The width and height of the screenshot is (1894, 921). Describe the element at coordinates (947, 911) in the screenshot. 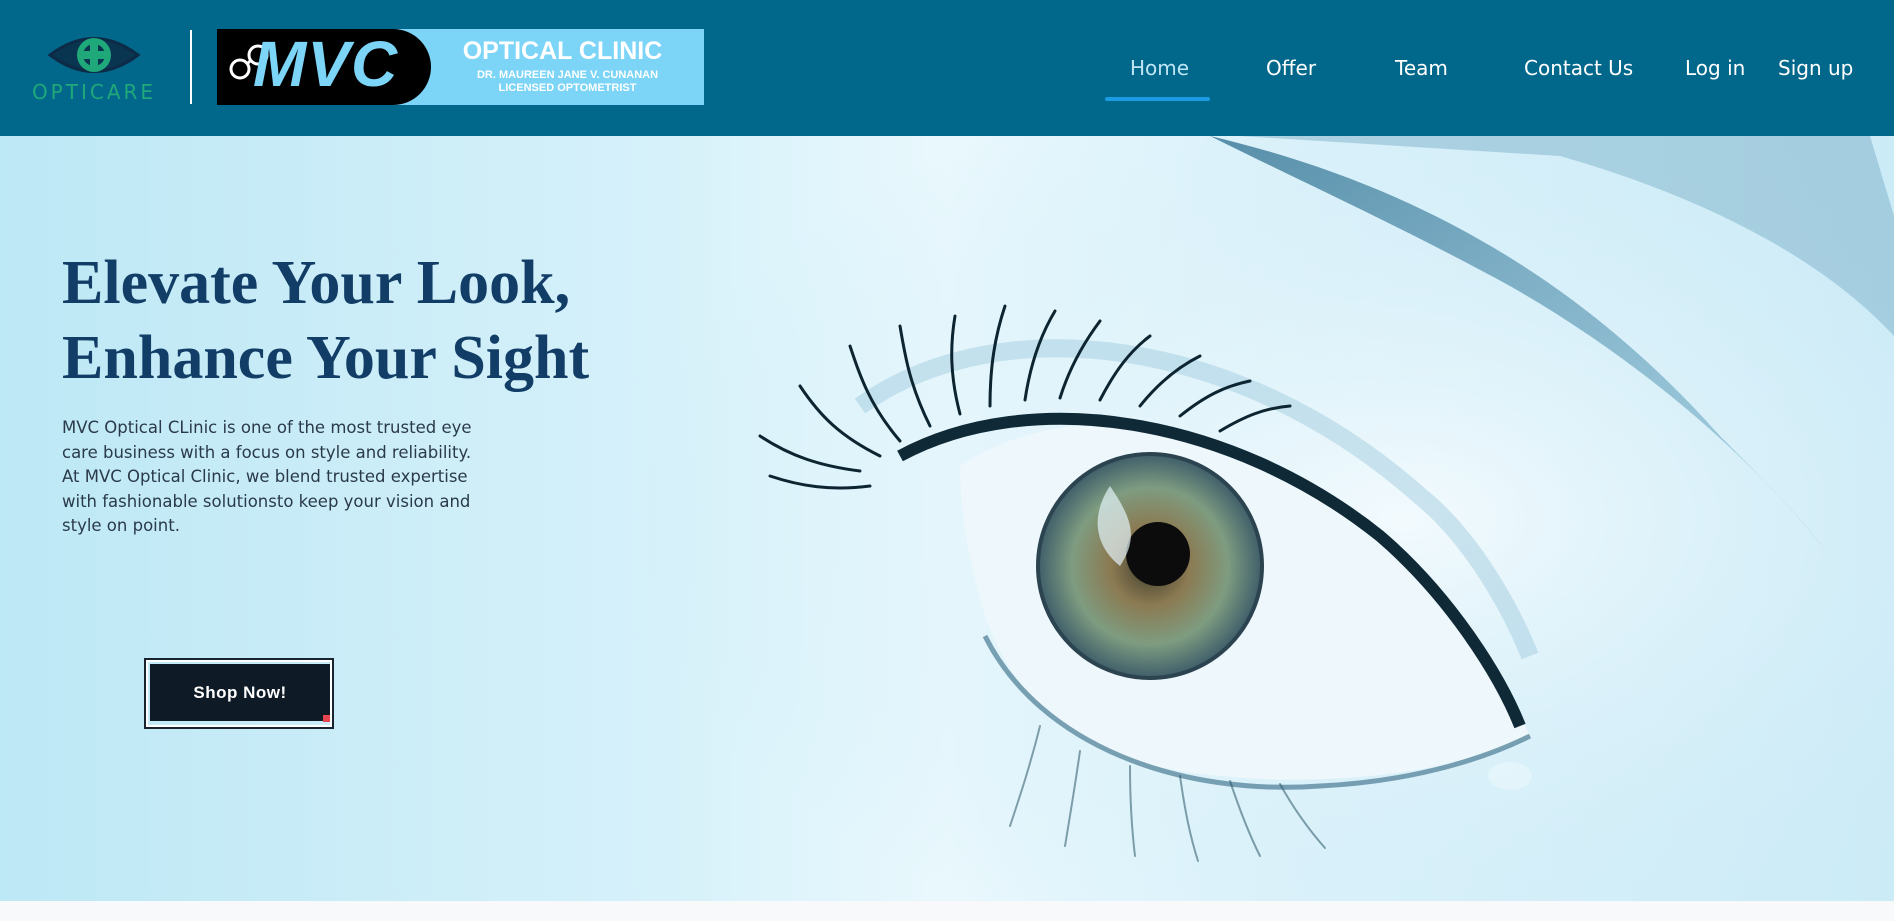

I see `page-bottom-strip` at that location.